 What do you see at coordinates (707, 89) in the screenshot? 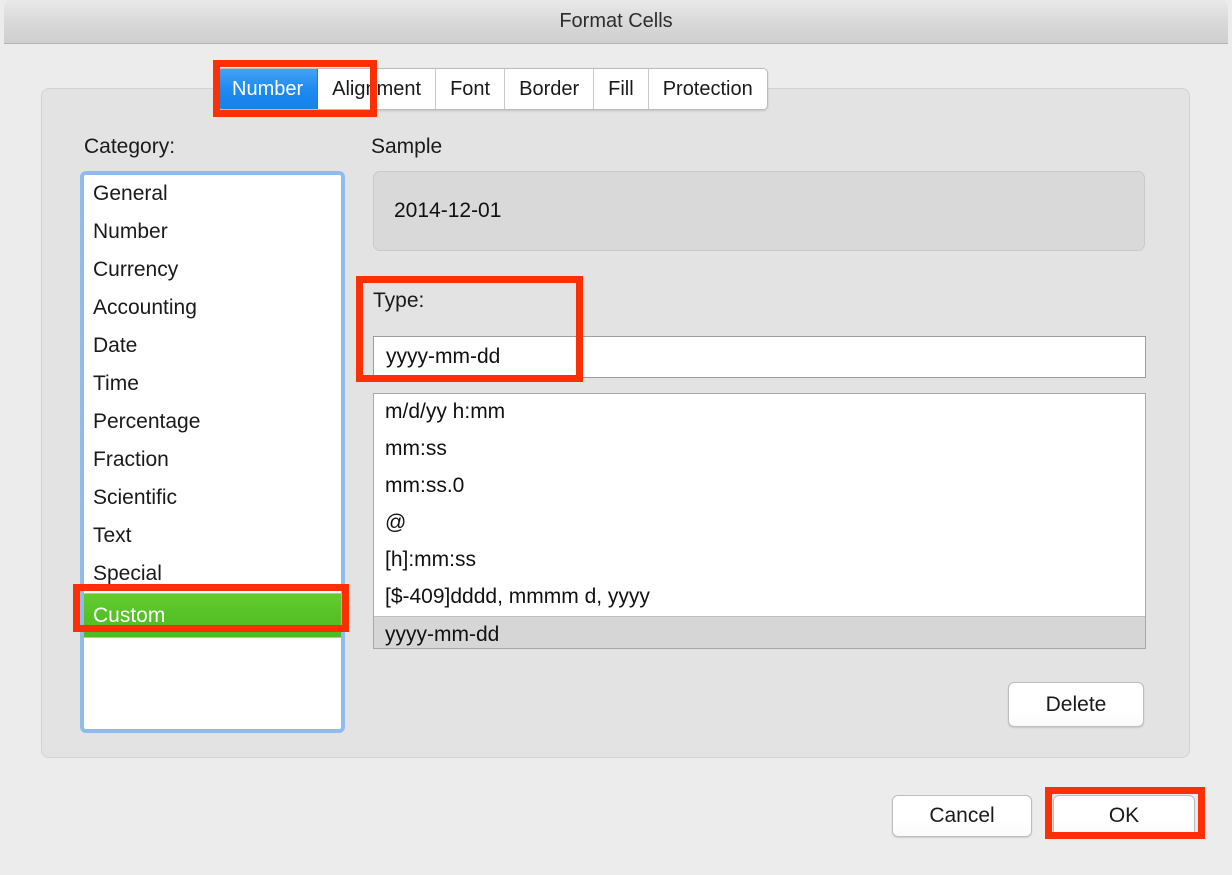
I see `tab-protection: Protection` at bounding box center [707, 89].